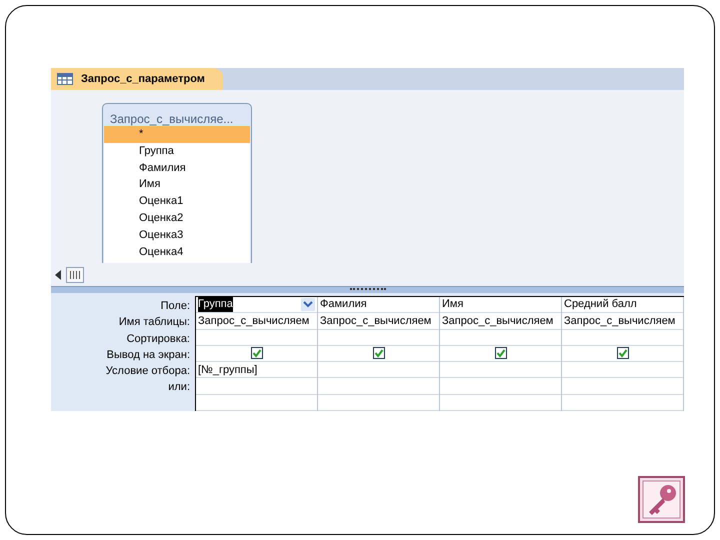 Image resolution: width=720 pixels, height=540 pixels. I want to click on field-list-item: Оценка1, so click(177, 201).